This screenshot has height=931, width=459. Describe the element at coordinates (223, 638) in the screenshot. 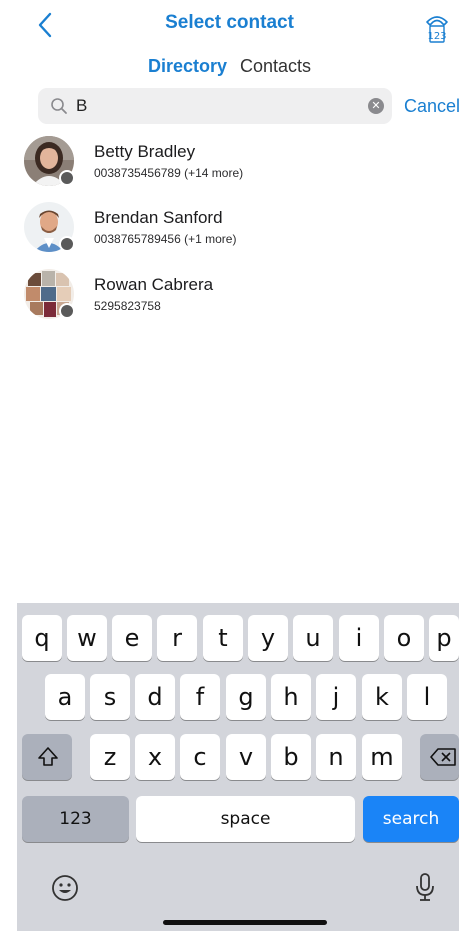

I see `key-t: t` at that location.